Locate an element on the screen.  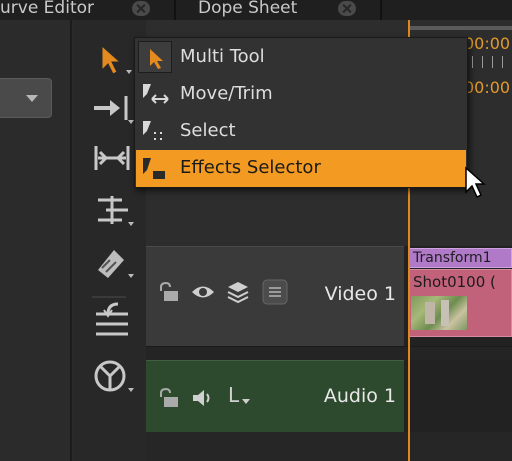
menu-item-label: Effects Selector is located at coordinates (250, 167).